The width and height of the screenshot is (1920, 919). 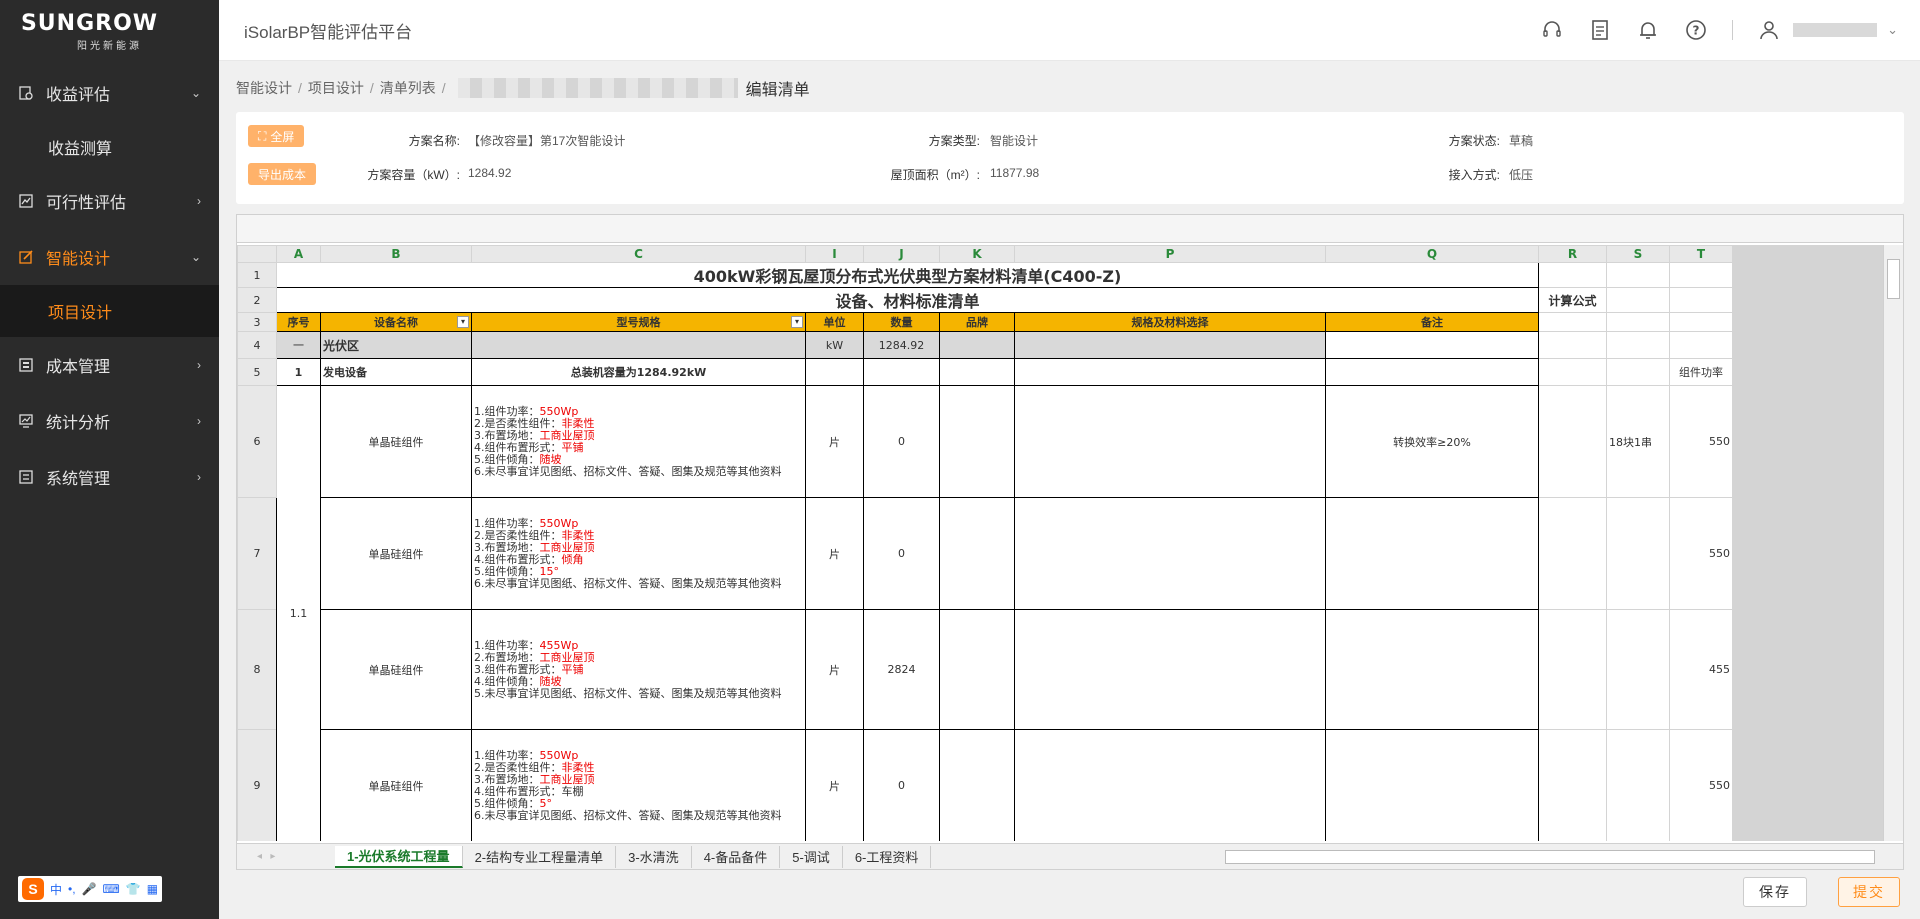 What do you see at coordinates (257, 441) in the screenshot?
I see `row-header: 6` at bounding box center [257, 441].